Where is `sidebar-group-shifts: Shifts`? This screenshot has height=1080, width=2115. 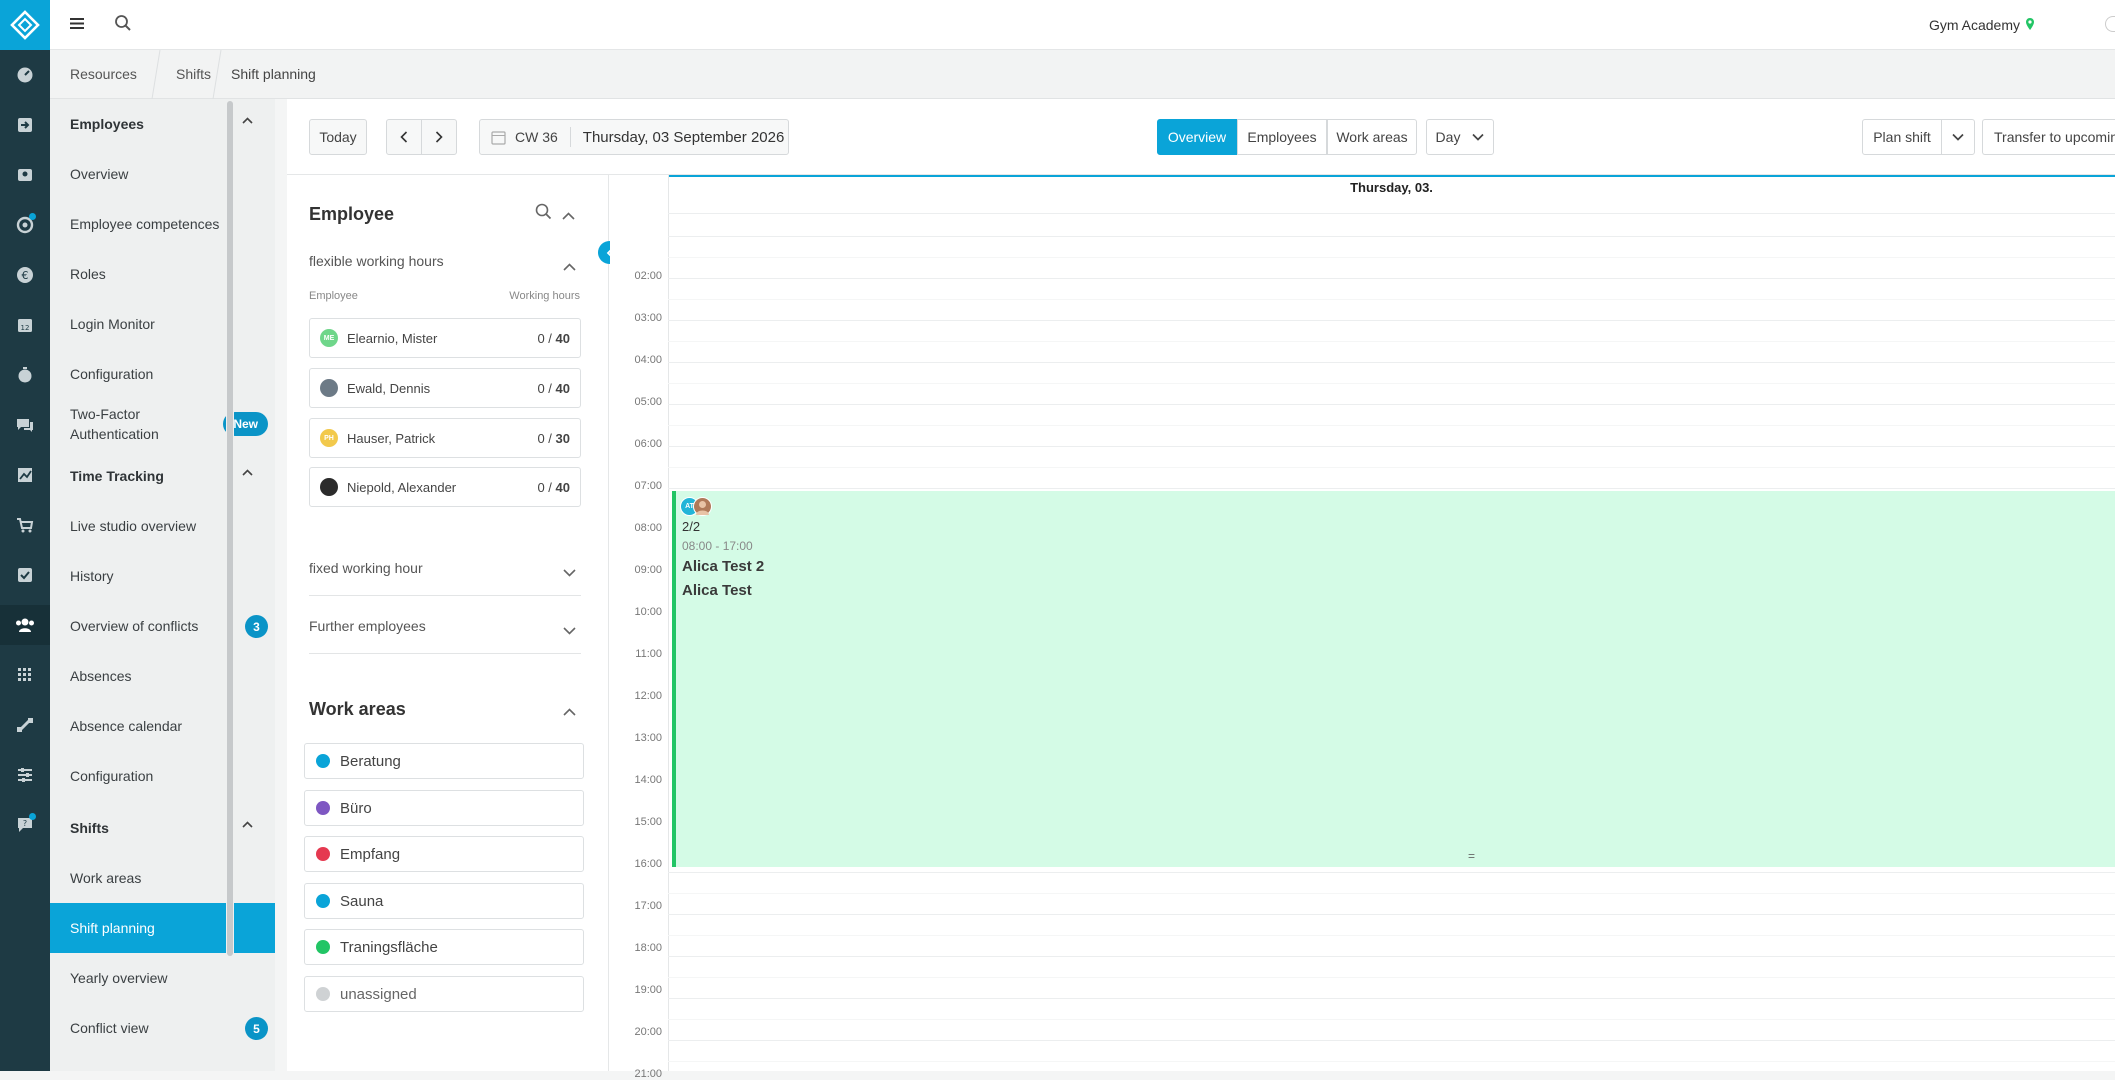 sidebar-group-shifts: Shifts is located at coordinates (162, 828).